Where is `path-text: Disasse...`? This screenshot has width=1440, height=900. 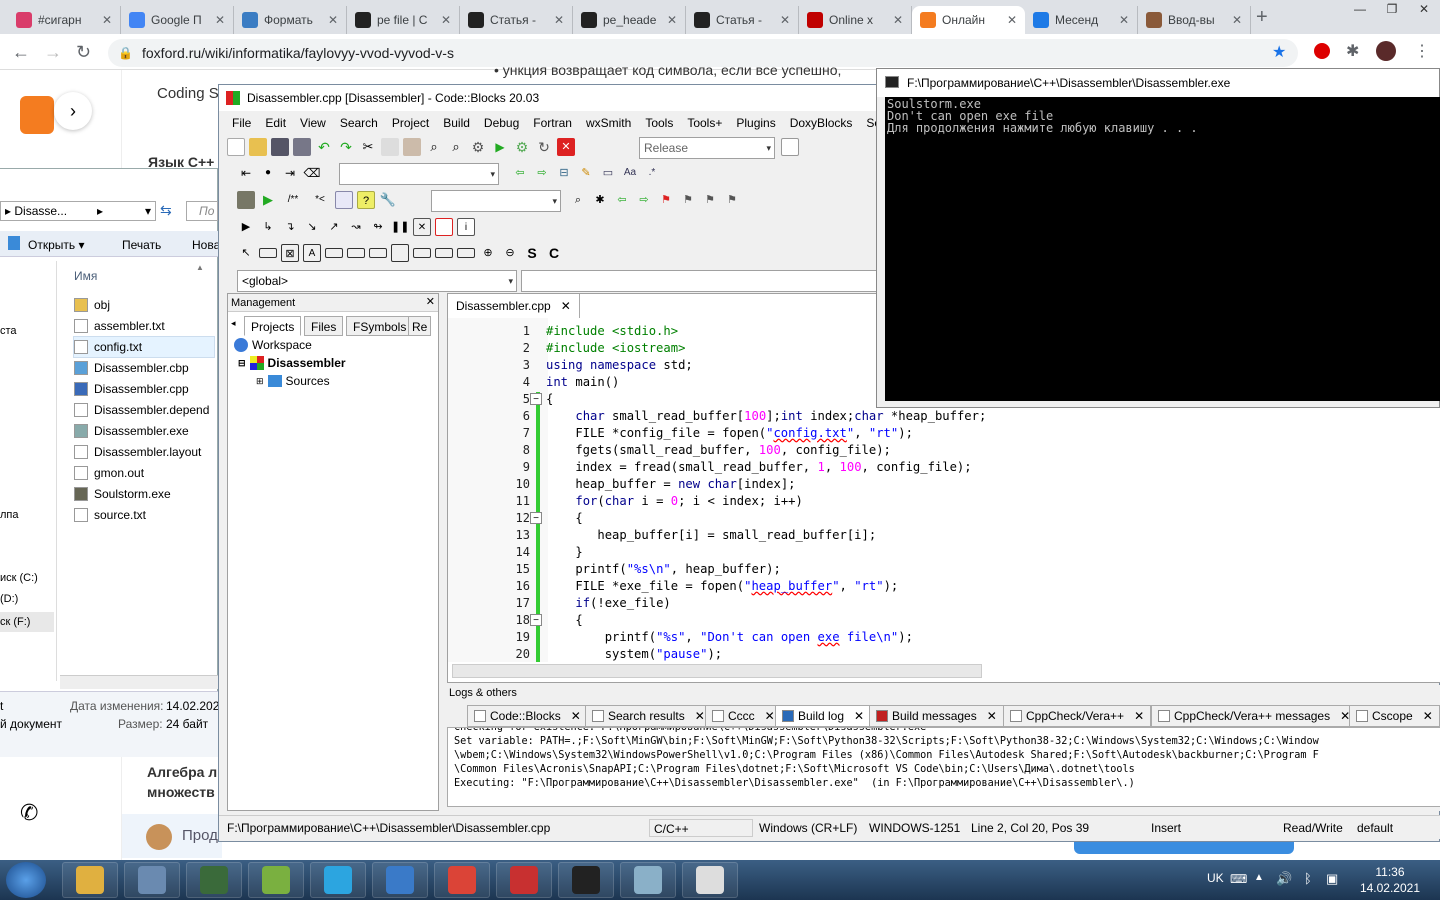
path-text: Disasse... is located at coordinates (40, 211).